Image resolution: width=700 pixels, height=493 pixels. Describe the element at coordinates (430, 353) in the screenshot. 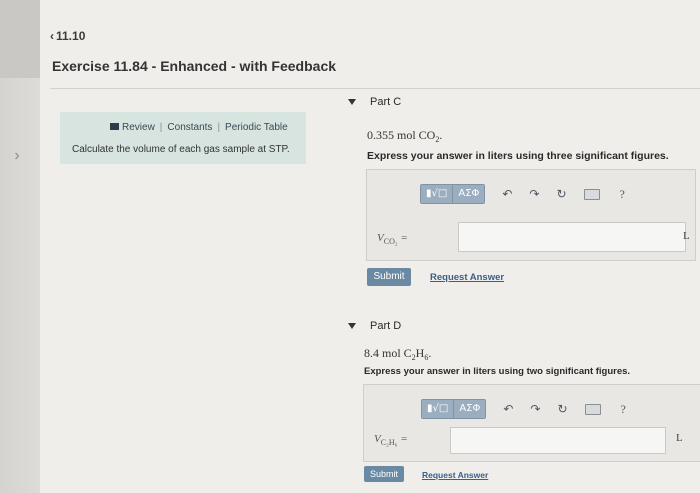

I see `part-d-quantity-end: .` at that location.